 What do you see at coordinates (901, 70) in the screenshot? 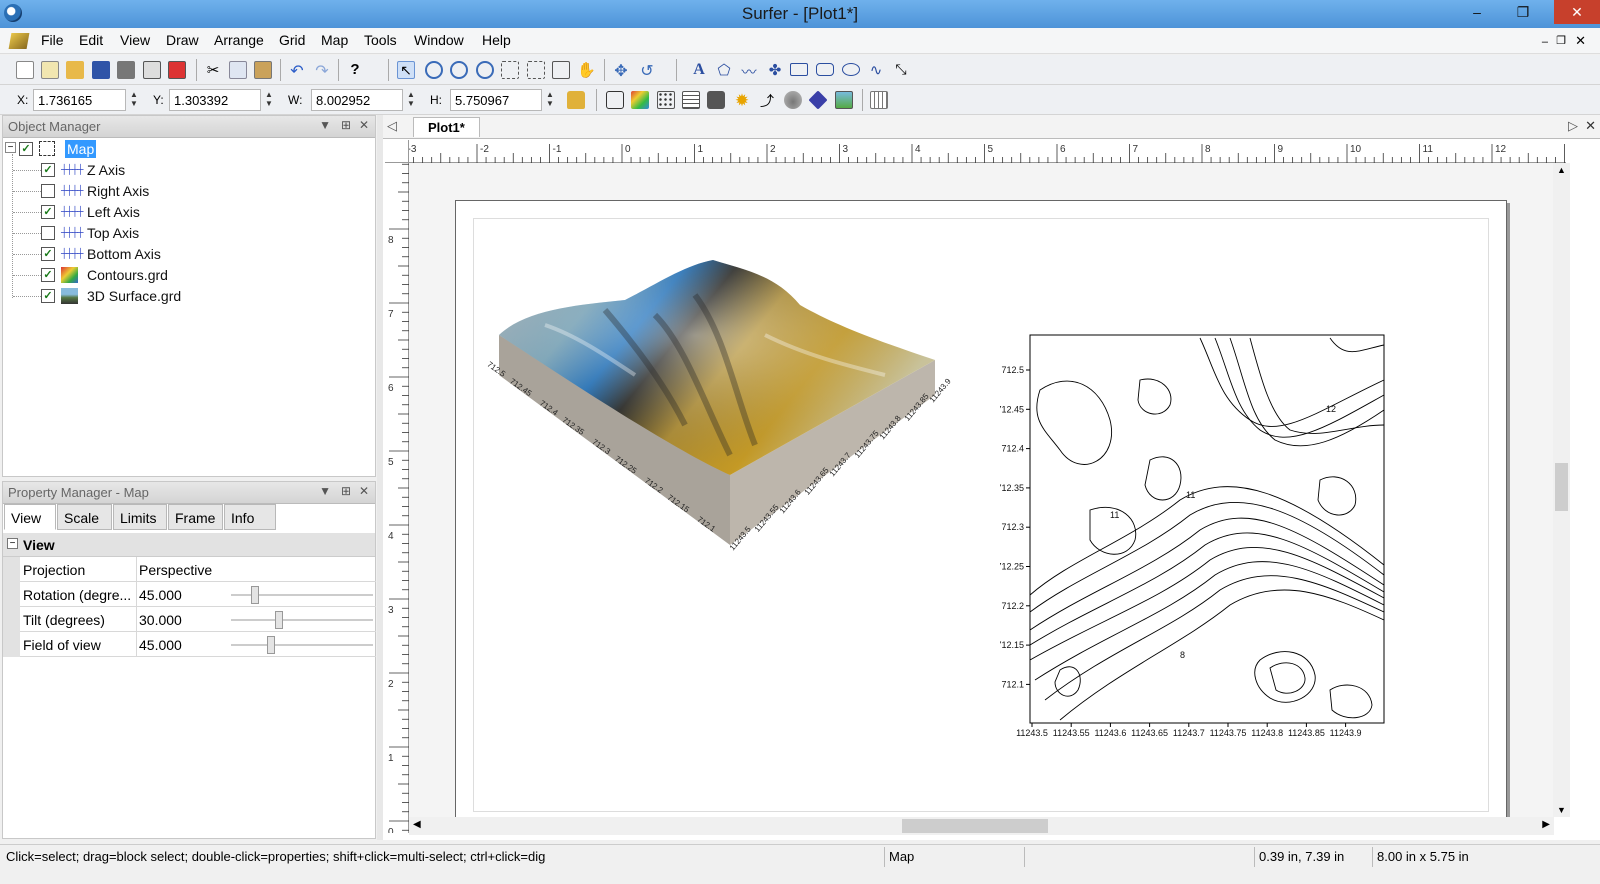
I see `reshape-tool-icon: ⤡` at bounding box center [901, 70].